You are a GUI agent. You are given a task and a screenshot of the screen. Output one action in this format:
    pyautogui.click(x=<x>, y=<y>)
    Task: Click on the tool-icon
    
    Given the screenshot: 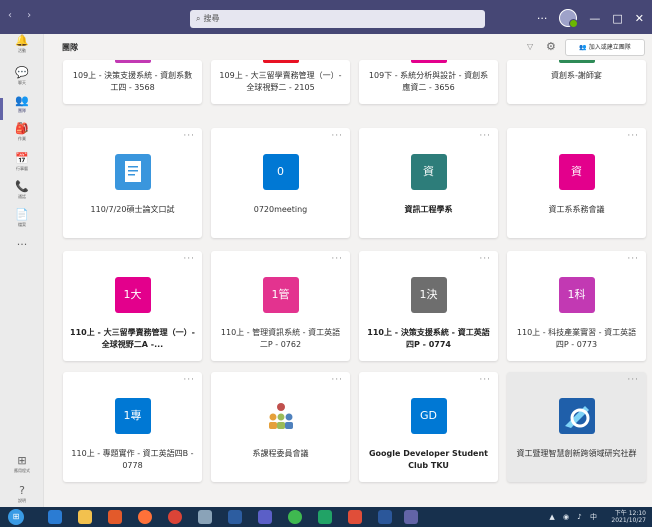 What is the action you would take?
    pyautogui.click(x=205, y=517)
    